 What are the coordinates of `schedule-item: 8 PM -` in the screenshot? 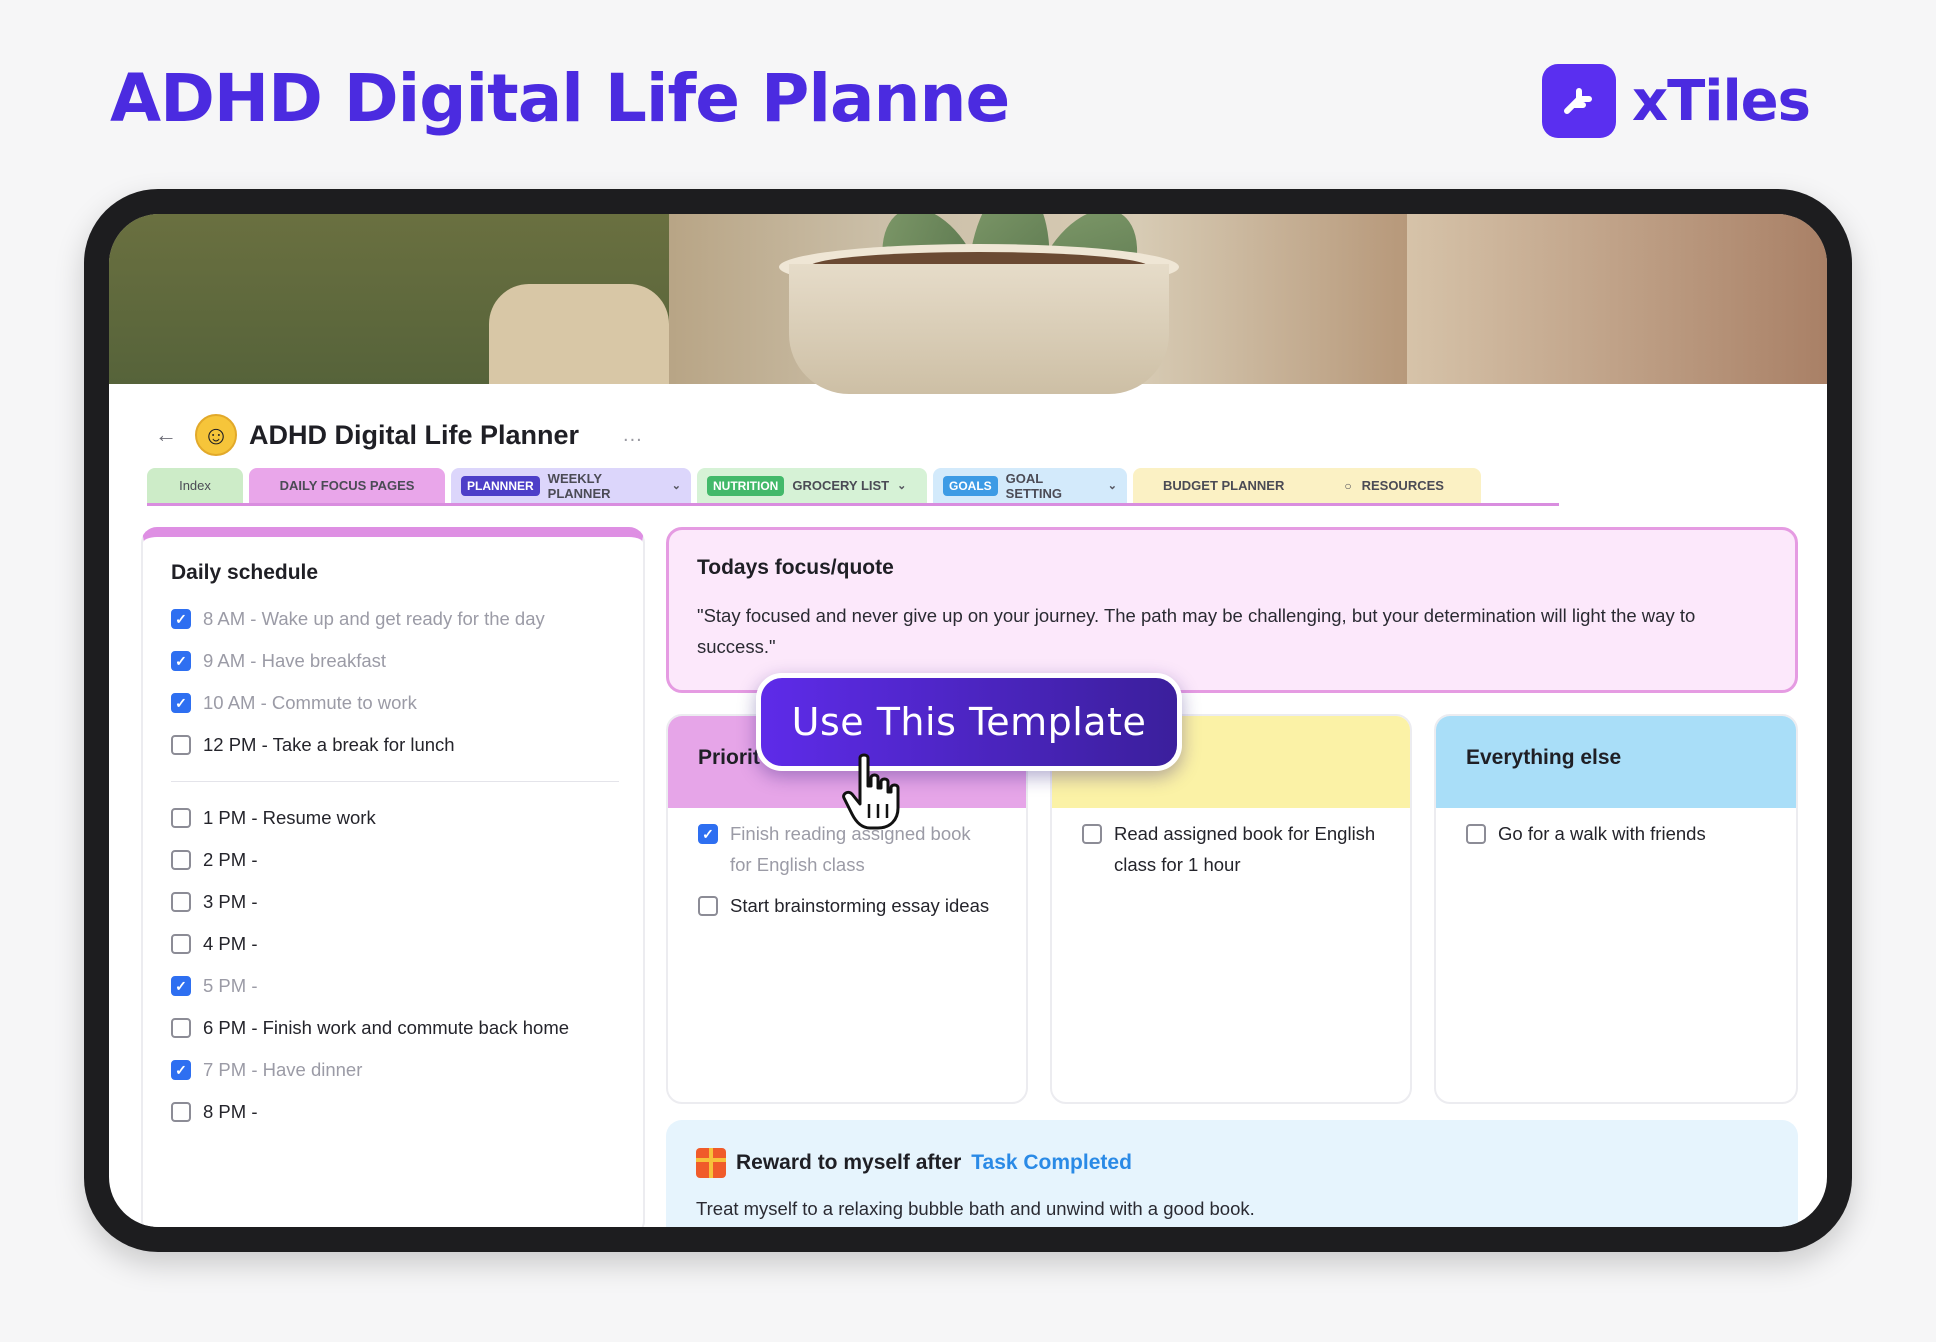 It's located at (395, 1117).